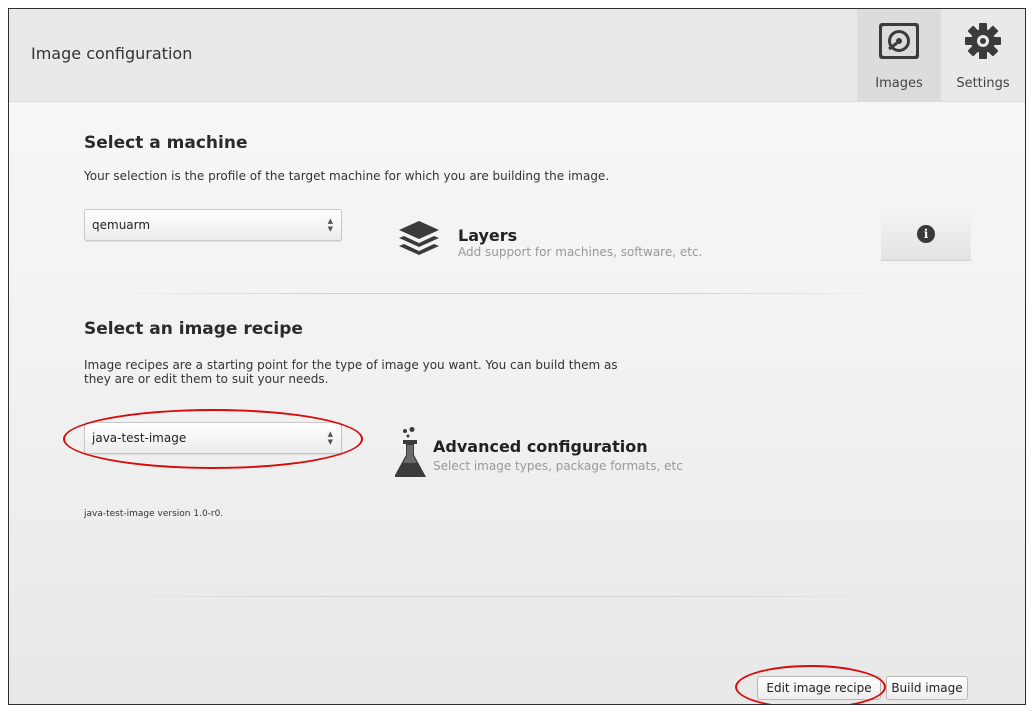  What do you see at coordinates (983, 43) in the screenshot?
I see `gear-icon` at bounding box center [983, 43].